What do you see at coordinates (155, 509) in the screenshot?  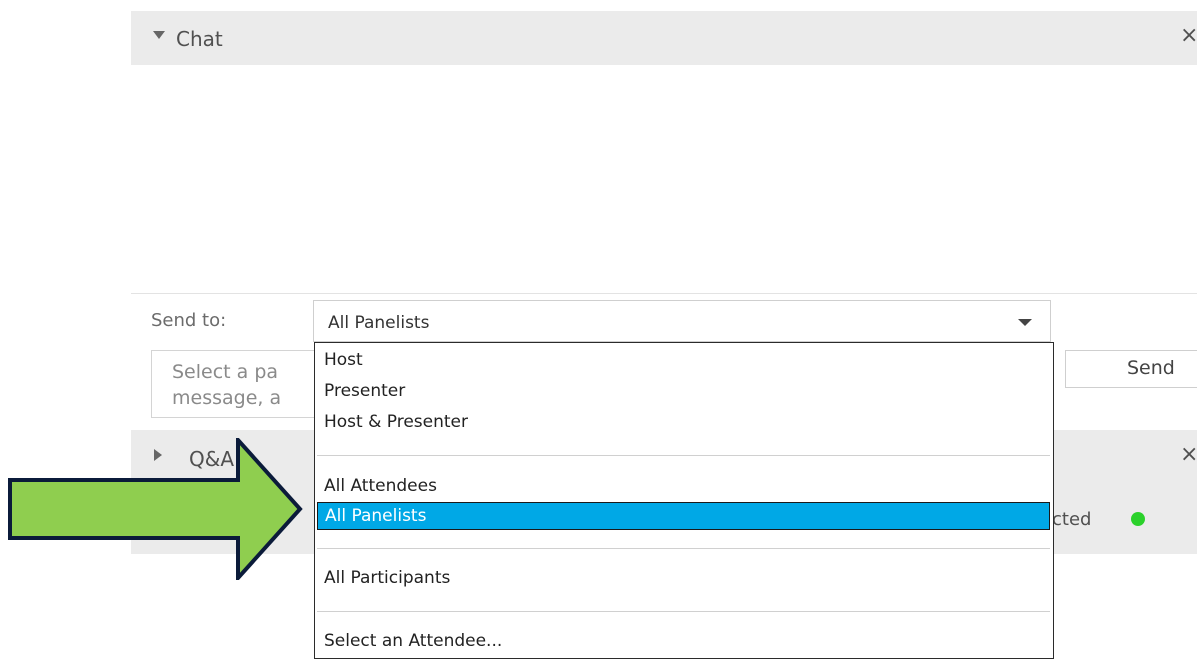 I see `arrow-right-icon` at bounding box center [155, 509].